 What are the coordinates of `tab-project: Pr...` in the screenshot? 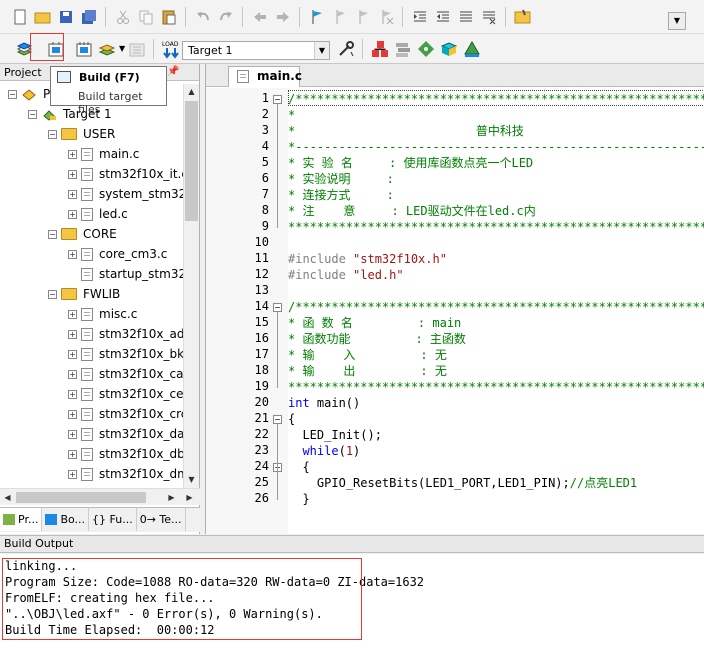 It's located at (21, 519).